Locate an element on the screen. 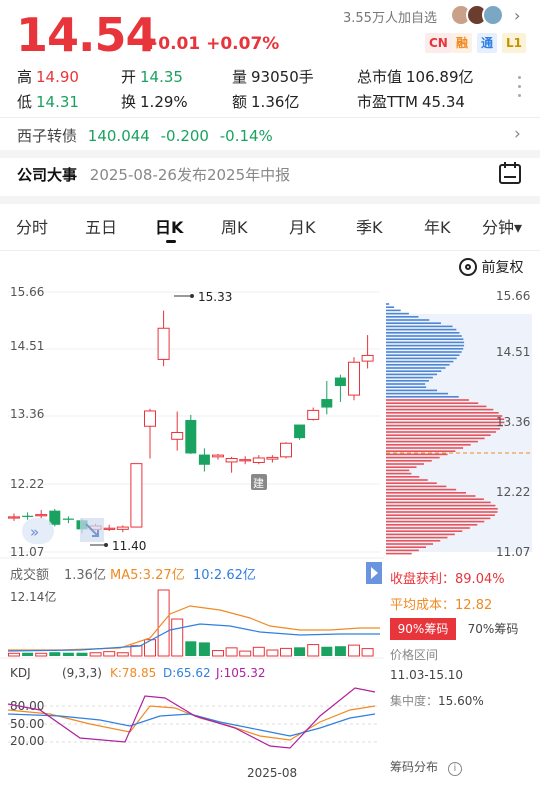 The height and width of the screenshot is (804, 540). calendar-icon is located at coordinates (510, 173).